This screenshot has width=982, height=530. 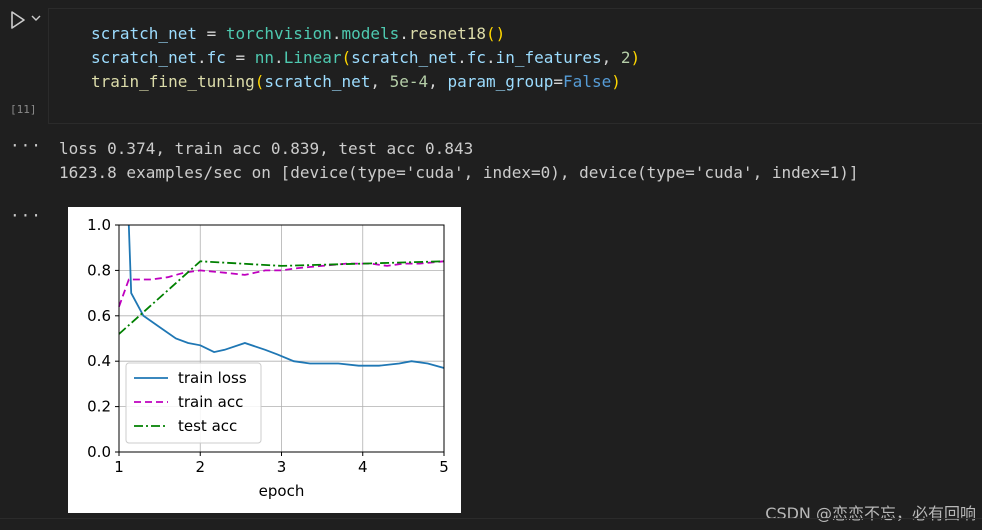 What do you see at coordinates (444, 467) in the screenshot?
I see `x-tick-label: 5` at bounding box center [444, 467].